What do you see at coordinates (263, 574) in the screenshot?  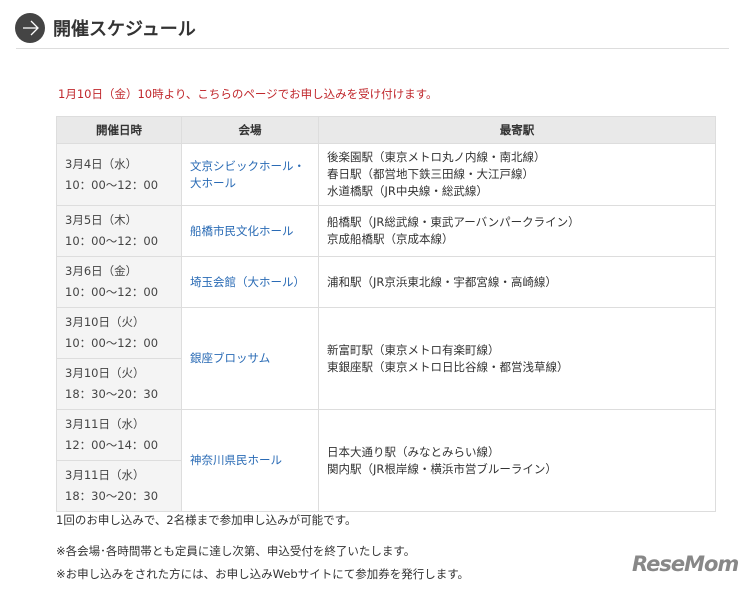 I see `note-ticket: ※お申し込みをされた方には、お申し込みWebサイトにて参加券を発行します。` at bounding box center [263, 574].